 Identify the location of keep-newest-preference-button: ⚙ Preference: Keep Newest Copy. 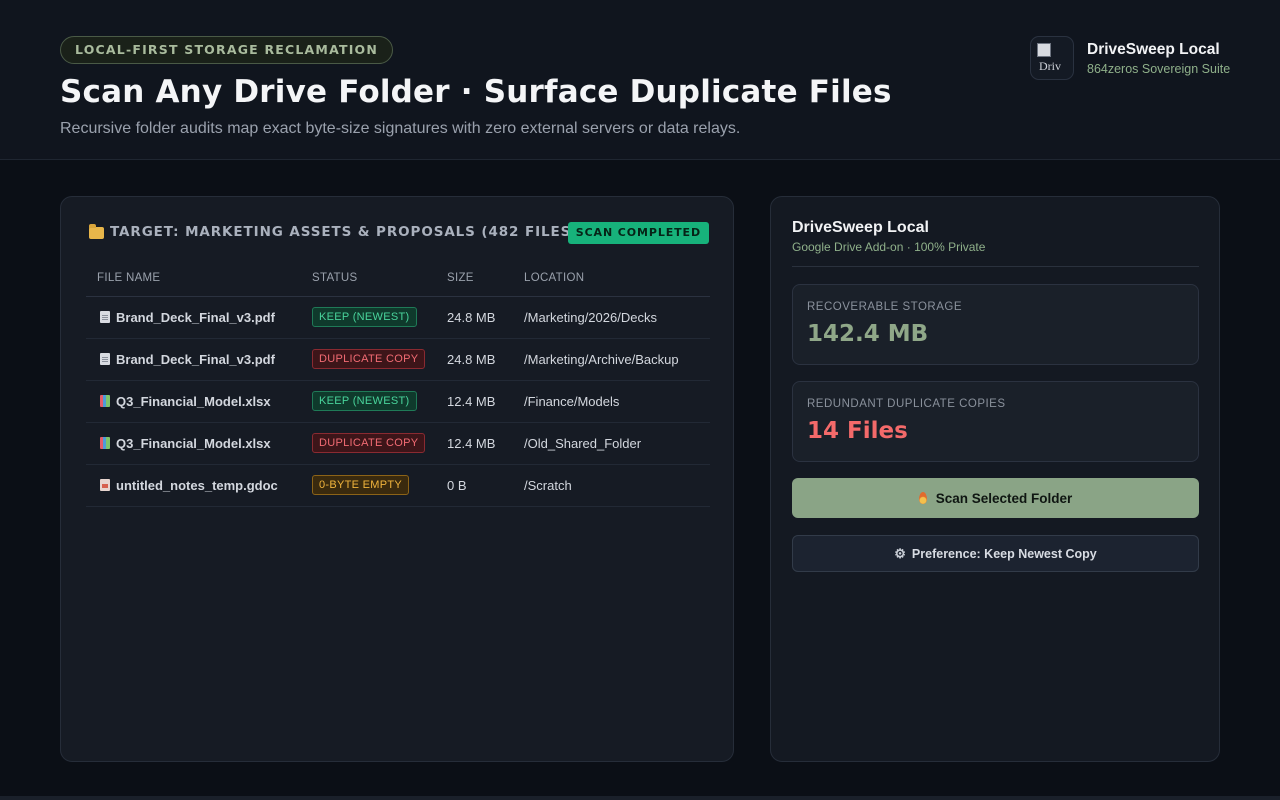
(995, 553).